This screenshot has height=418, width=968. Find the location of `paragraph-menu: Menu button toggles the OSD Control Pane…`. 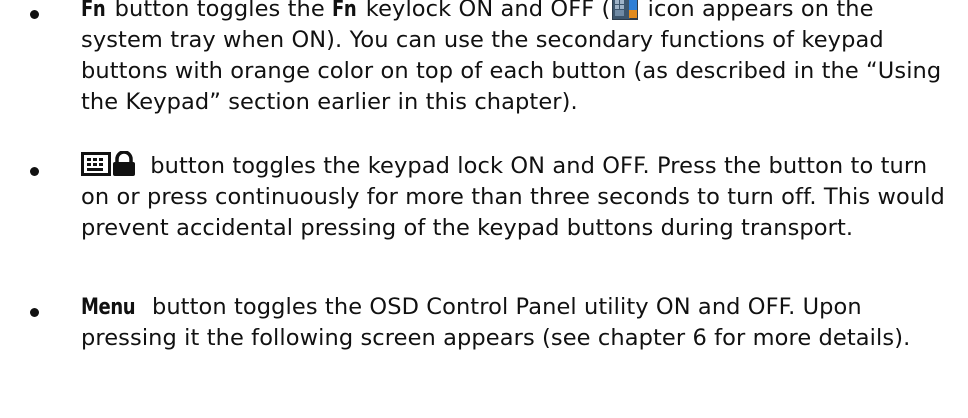

paragraph-menu: Menu button toggles the OSD Control Pane… is located at coordinates (521, 323).